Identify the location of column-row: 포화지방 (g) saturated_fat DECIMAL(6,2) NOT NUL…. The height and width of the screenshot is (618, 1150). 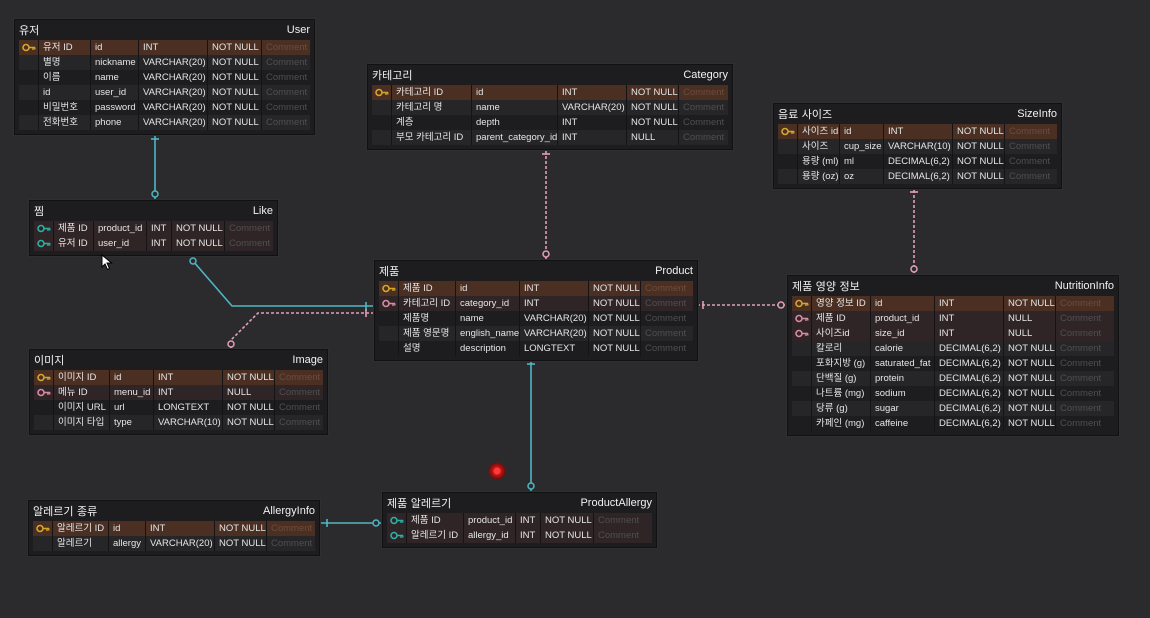
(953, 363).